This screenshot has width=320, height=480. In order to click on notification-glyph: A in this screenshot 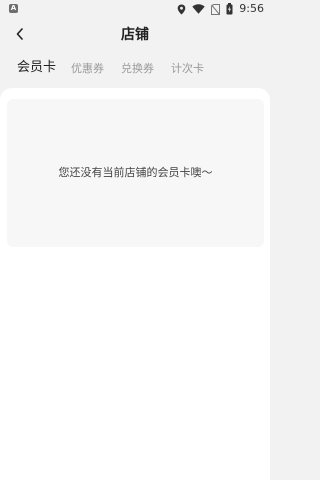, I will do `click(13, 8)`.